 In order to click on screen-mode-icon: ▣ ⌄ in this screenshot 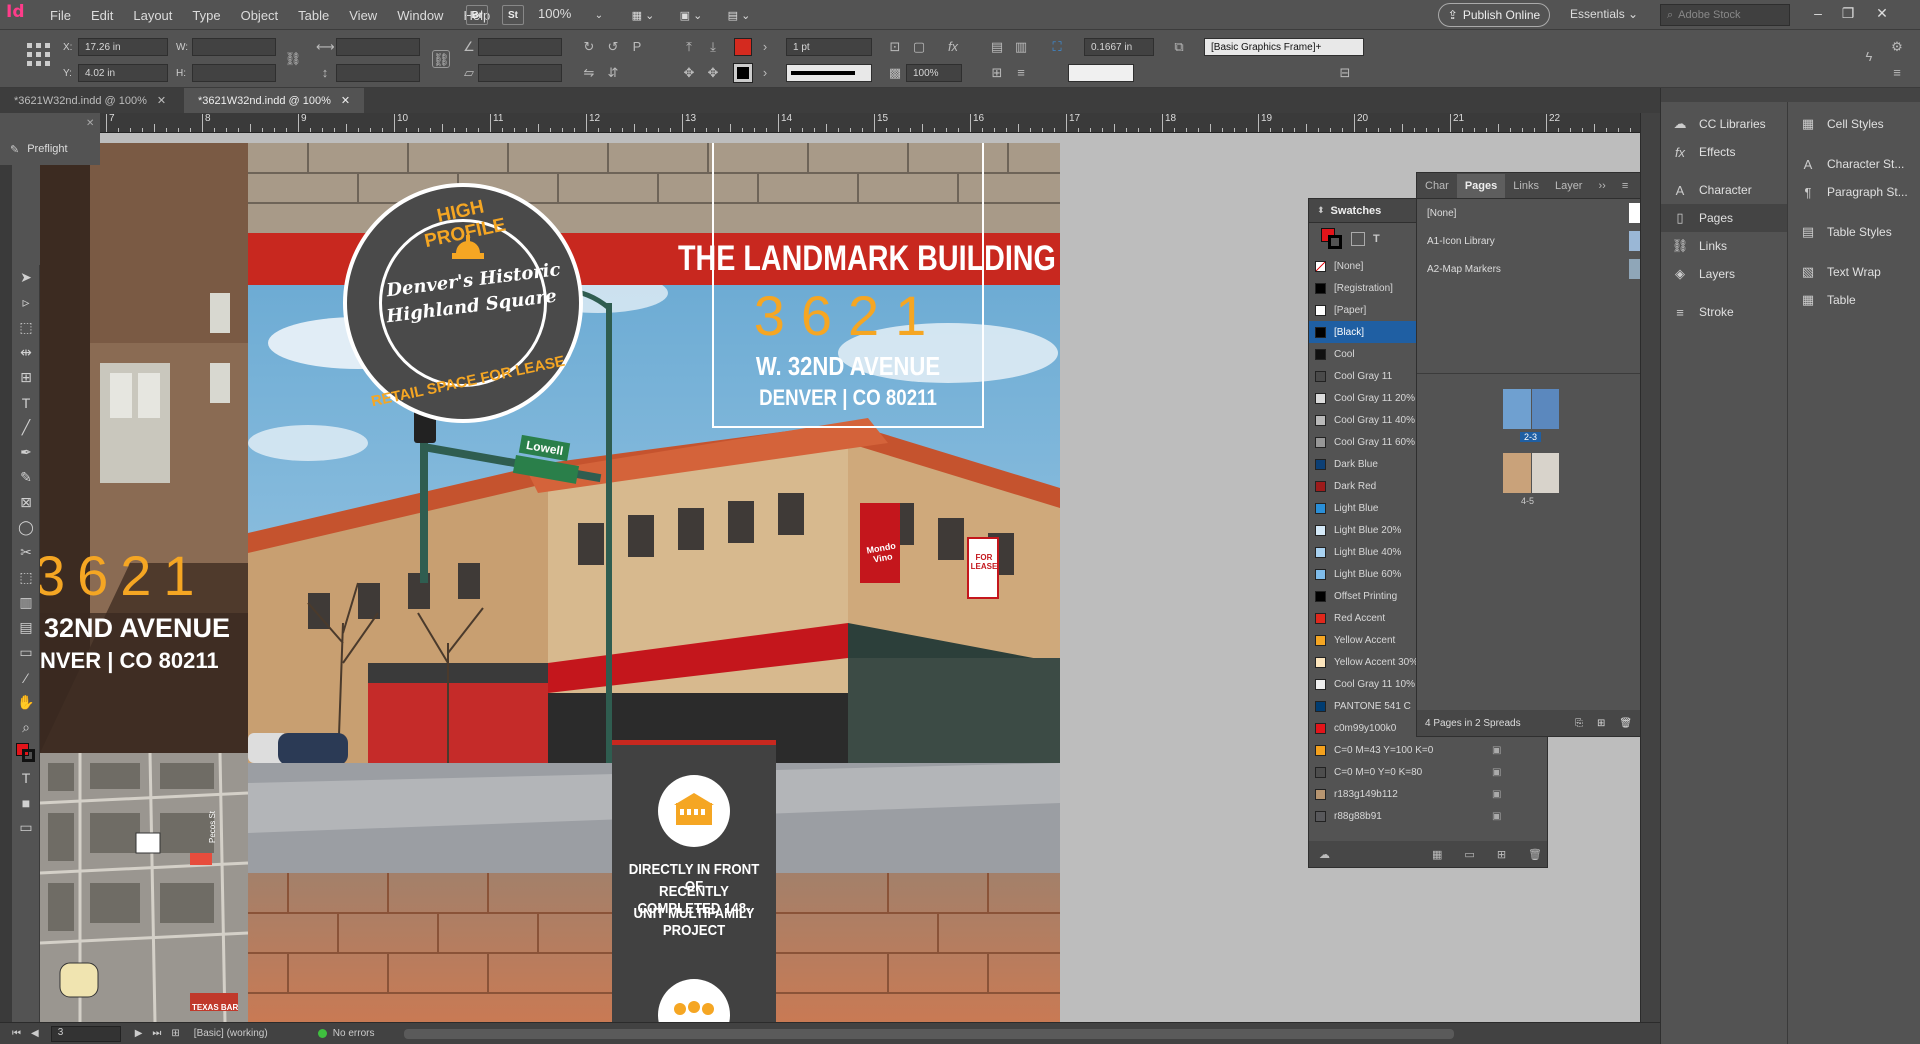, I will do `click(691, 15)`.